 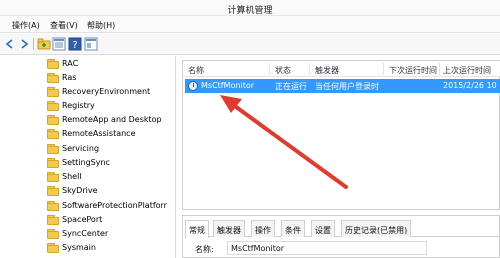 What do you see at coordinates (228, 85) in the screenshot?
I see `task-name: MsCtfMonitor` at bounding box center [228, 85].